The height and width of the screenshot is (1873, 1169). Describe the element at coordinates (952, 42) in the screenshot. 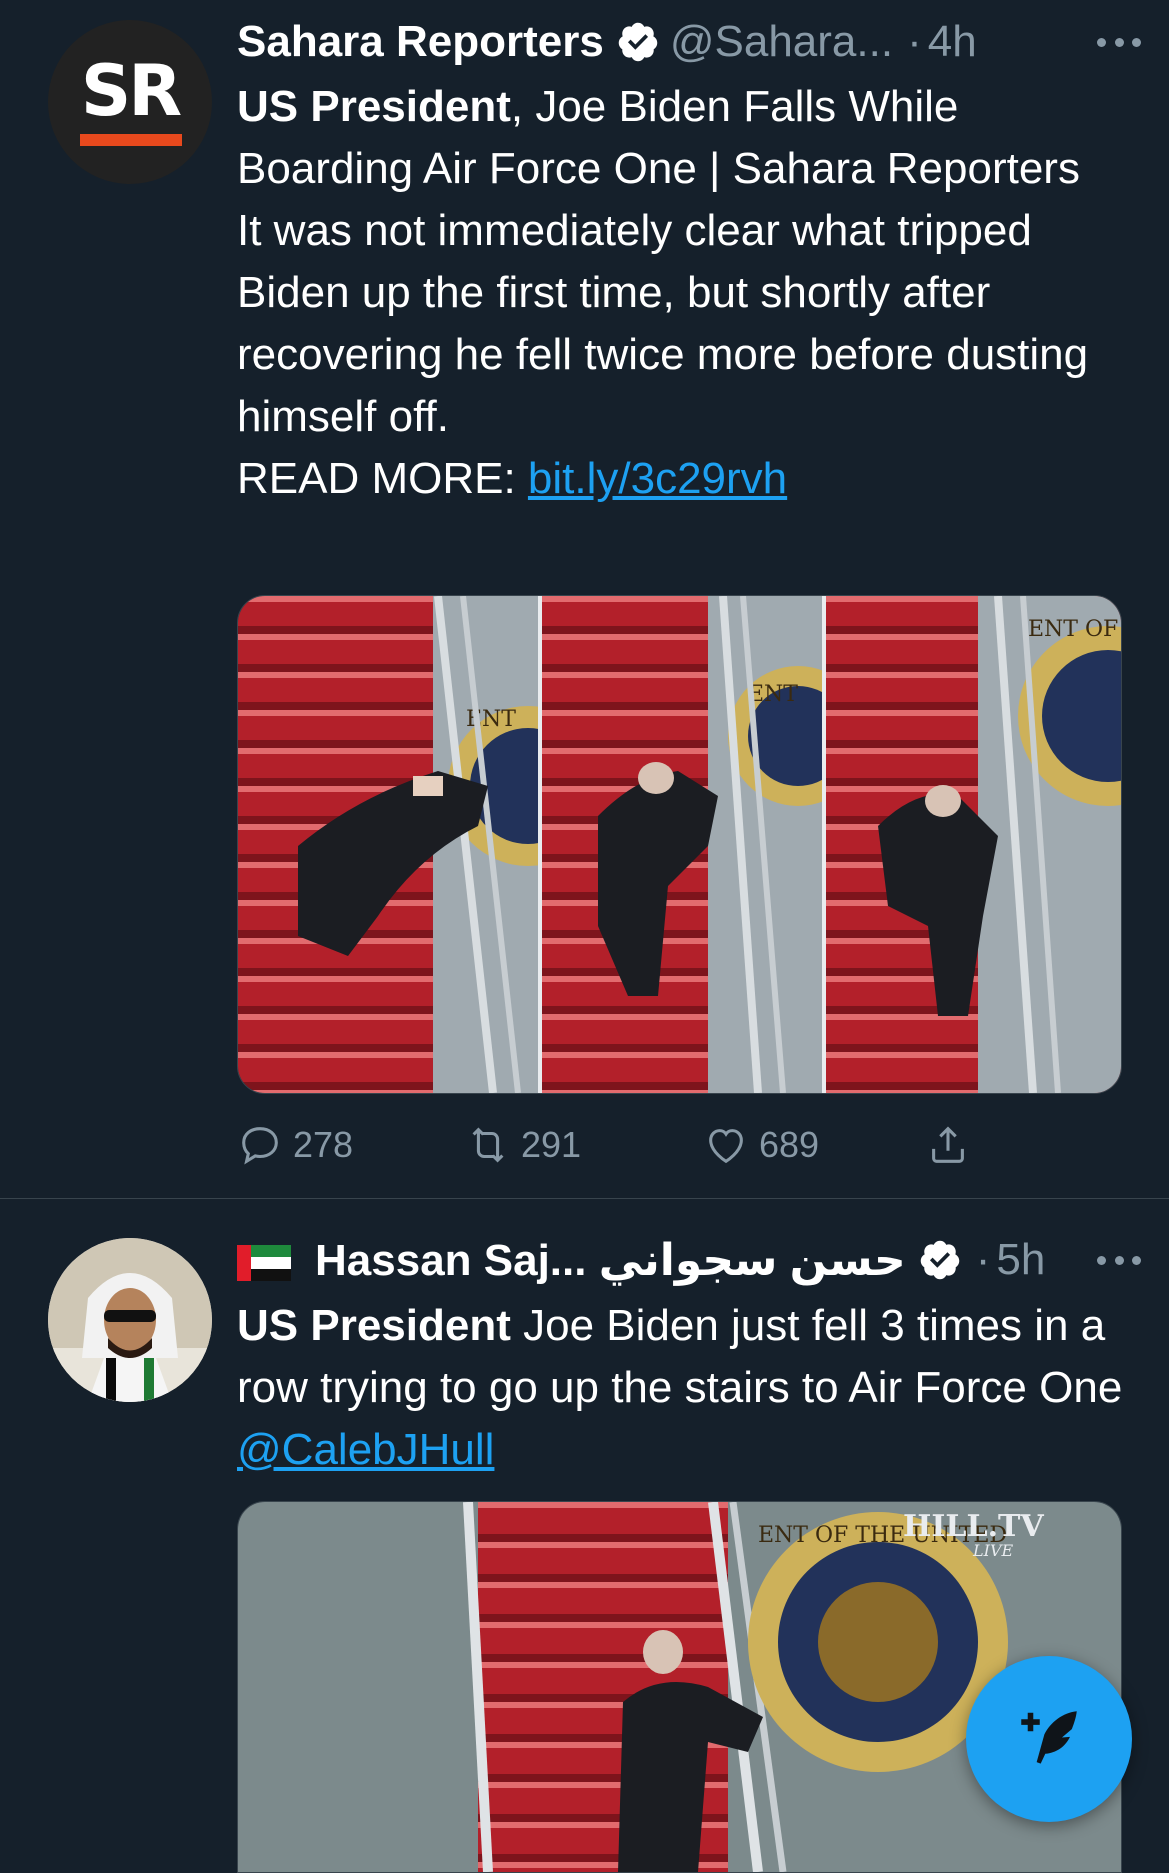

I see `tweet-time: 4h` at that location.